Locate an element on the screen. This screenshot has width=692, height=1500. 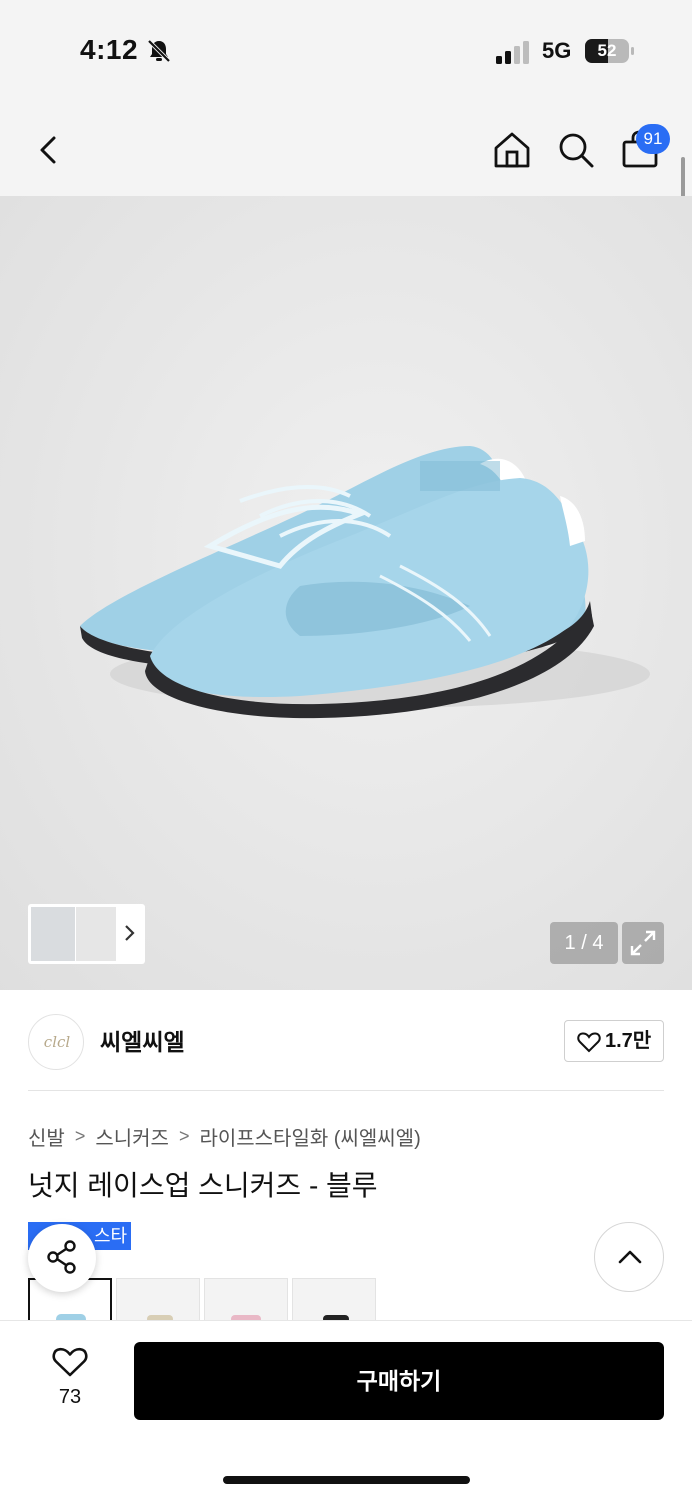
share-button is located at coordinates (62, 1258).